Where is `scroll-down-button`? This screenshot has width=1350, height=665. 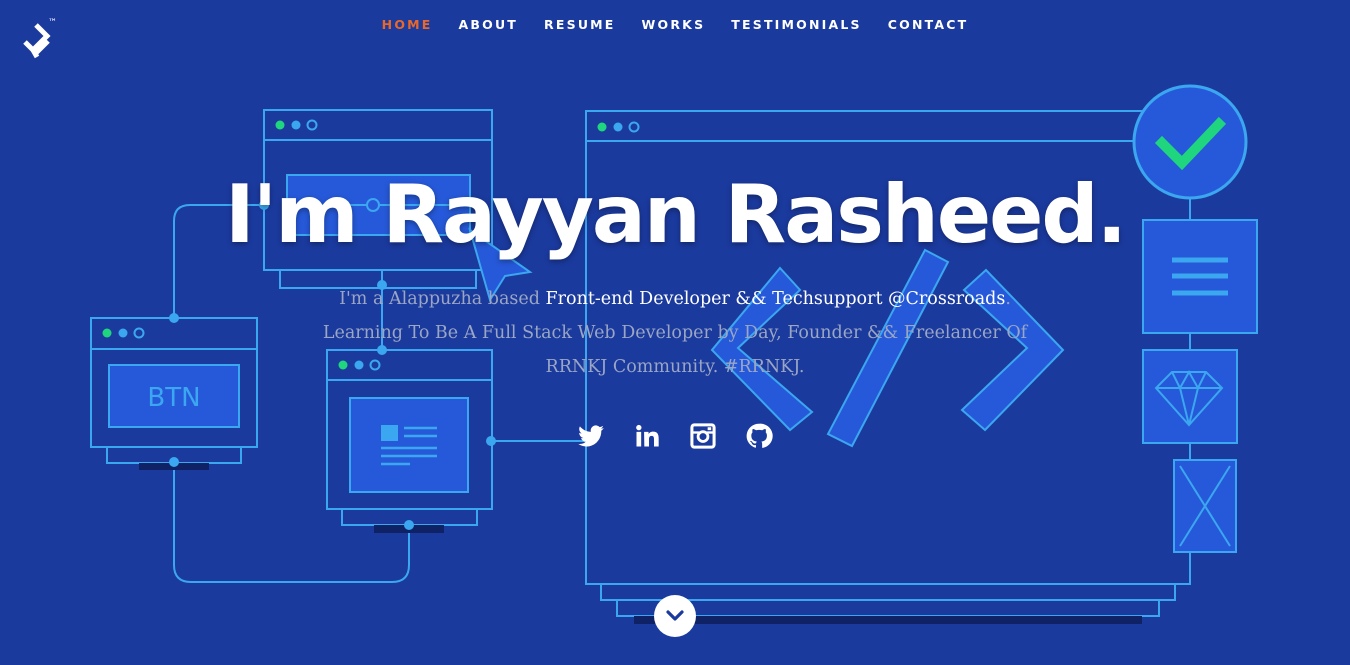 scroll-down-button is located at coordinates (675, 616).